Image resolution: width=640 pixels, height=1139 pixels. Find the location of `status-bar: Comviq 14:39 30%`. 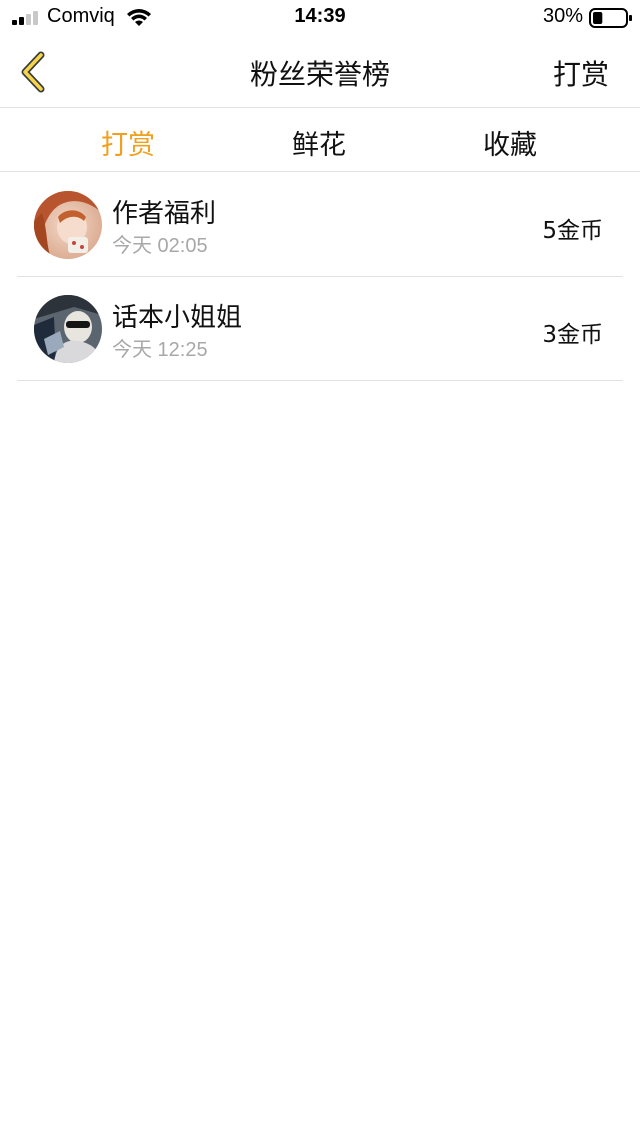

status-bar: Comviq 14:39 30% is located at coordinates (320, 18).